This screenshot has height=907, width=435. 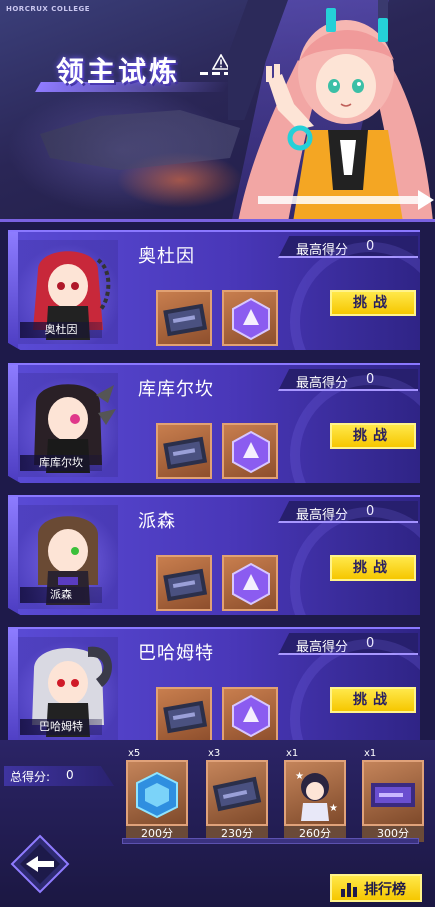 What do you see at coordinates (48, 9) in the screenshot?
I see `brand-text: HORCRUX COLLEGE` at bounding box center [48, 9].